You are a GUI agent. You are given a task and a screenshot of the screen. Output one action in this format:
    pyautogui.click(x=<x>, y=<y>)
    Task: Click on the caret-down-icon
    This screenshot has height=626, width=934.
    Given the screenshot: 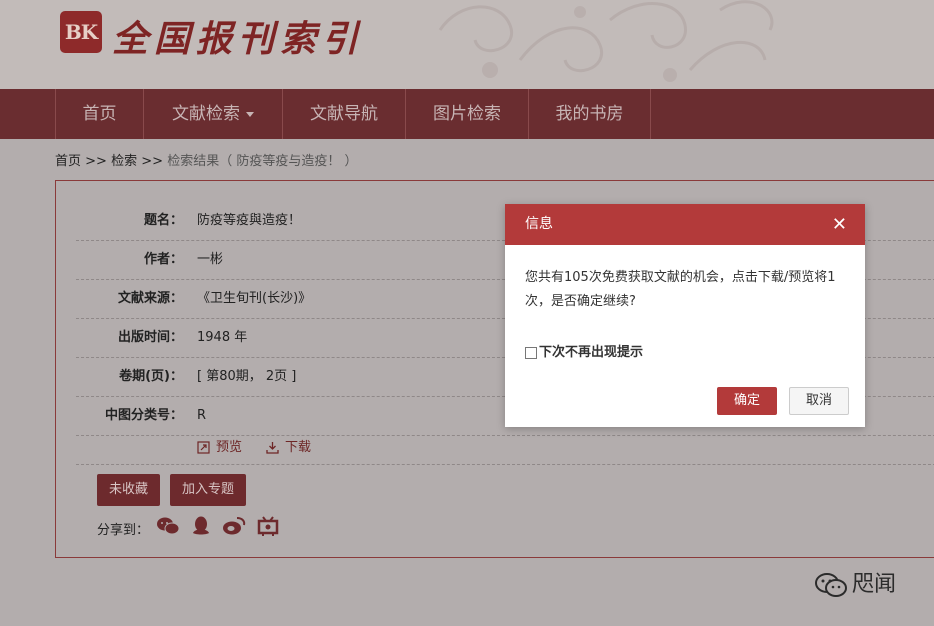 What is the action you would take?
    pyautogui.click(x=250, y=114)
    